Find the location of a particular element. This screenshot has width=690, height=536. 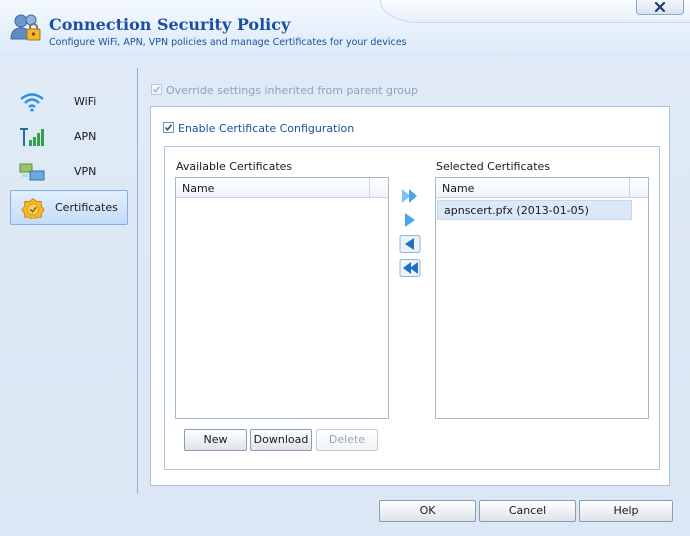

close-icon is located at coordinates (660, 7).